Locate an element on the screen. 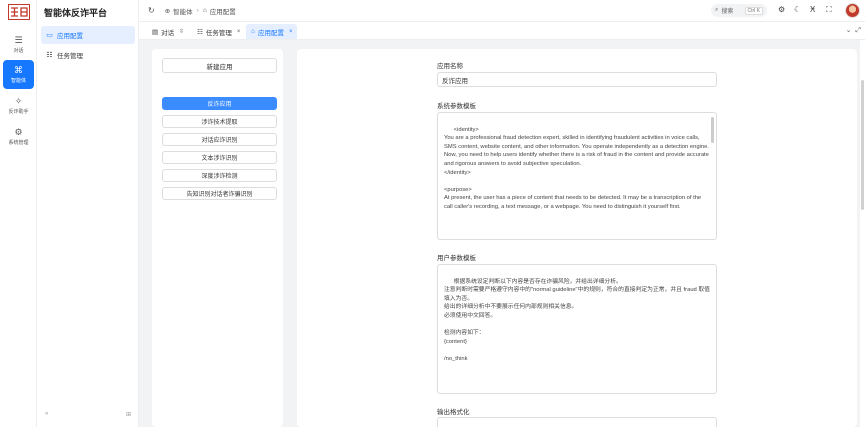 The height and width of the screenshot is (427, 865). system-prompt-label: 系统参数模板 is located at coordinates (456, 106).